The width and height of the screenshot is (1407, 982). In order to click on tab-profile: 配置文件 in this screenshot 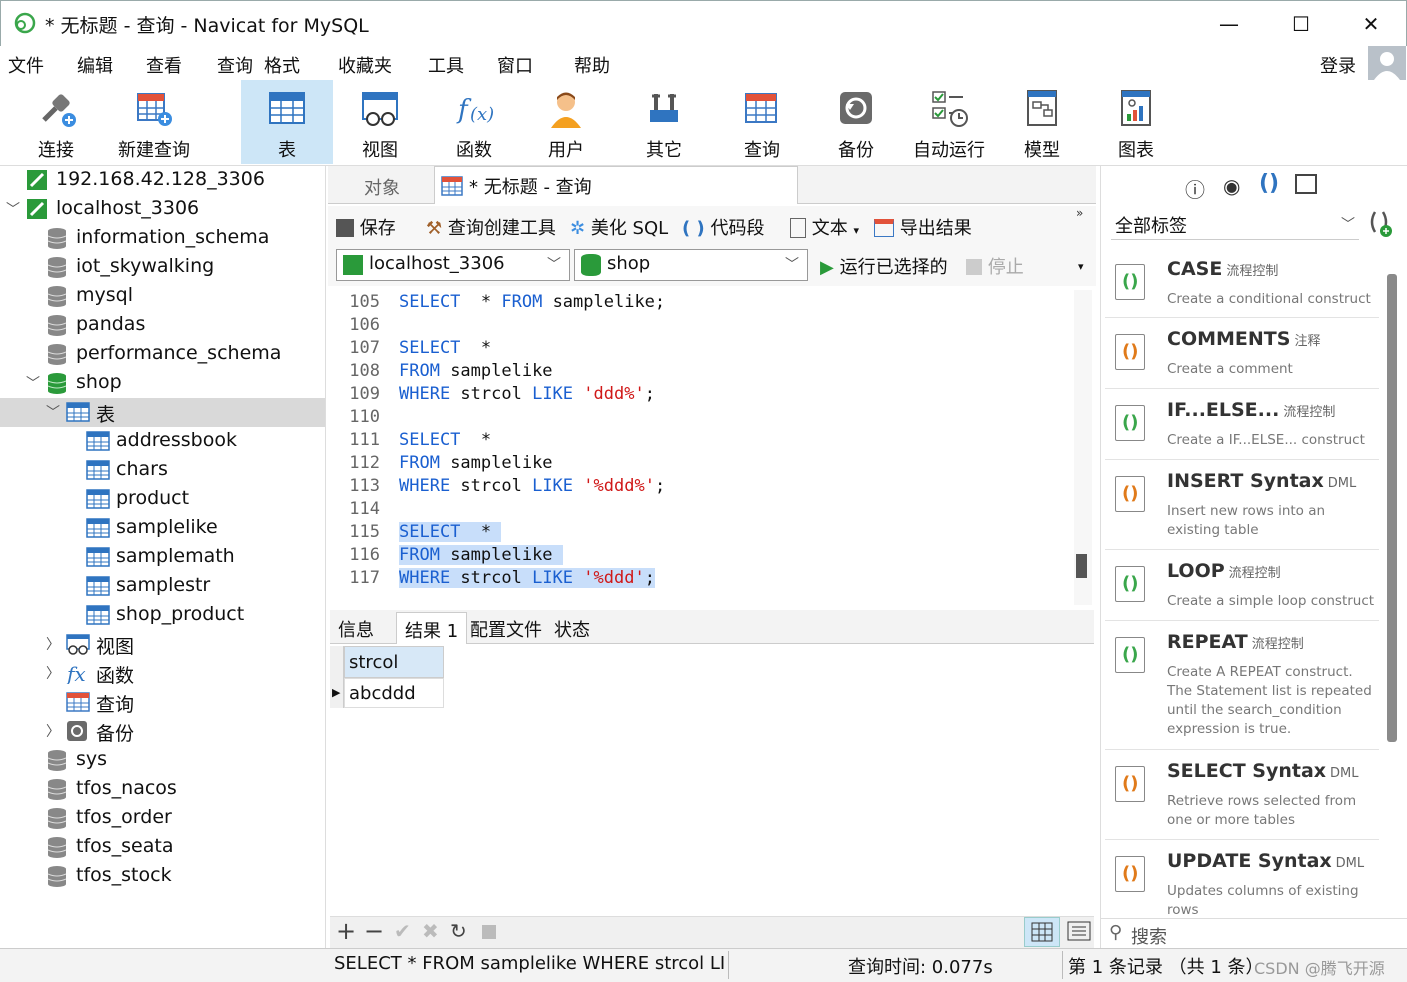, I will do `click(506, 628)`.